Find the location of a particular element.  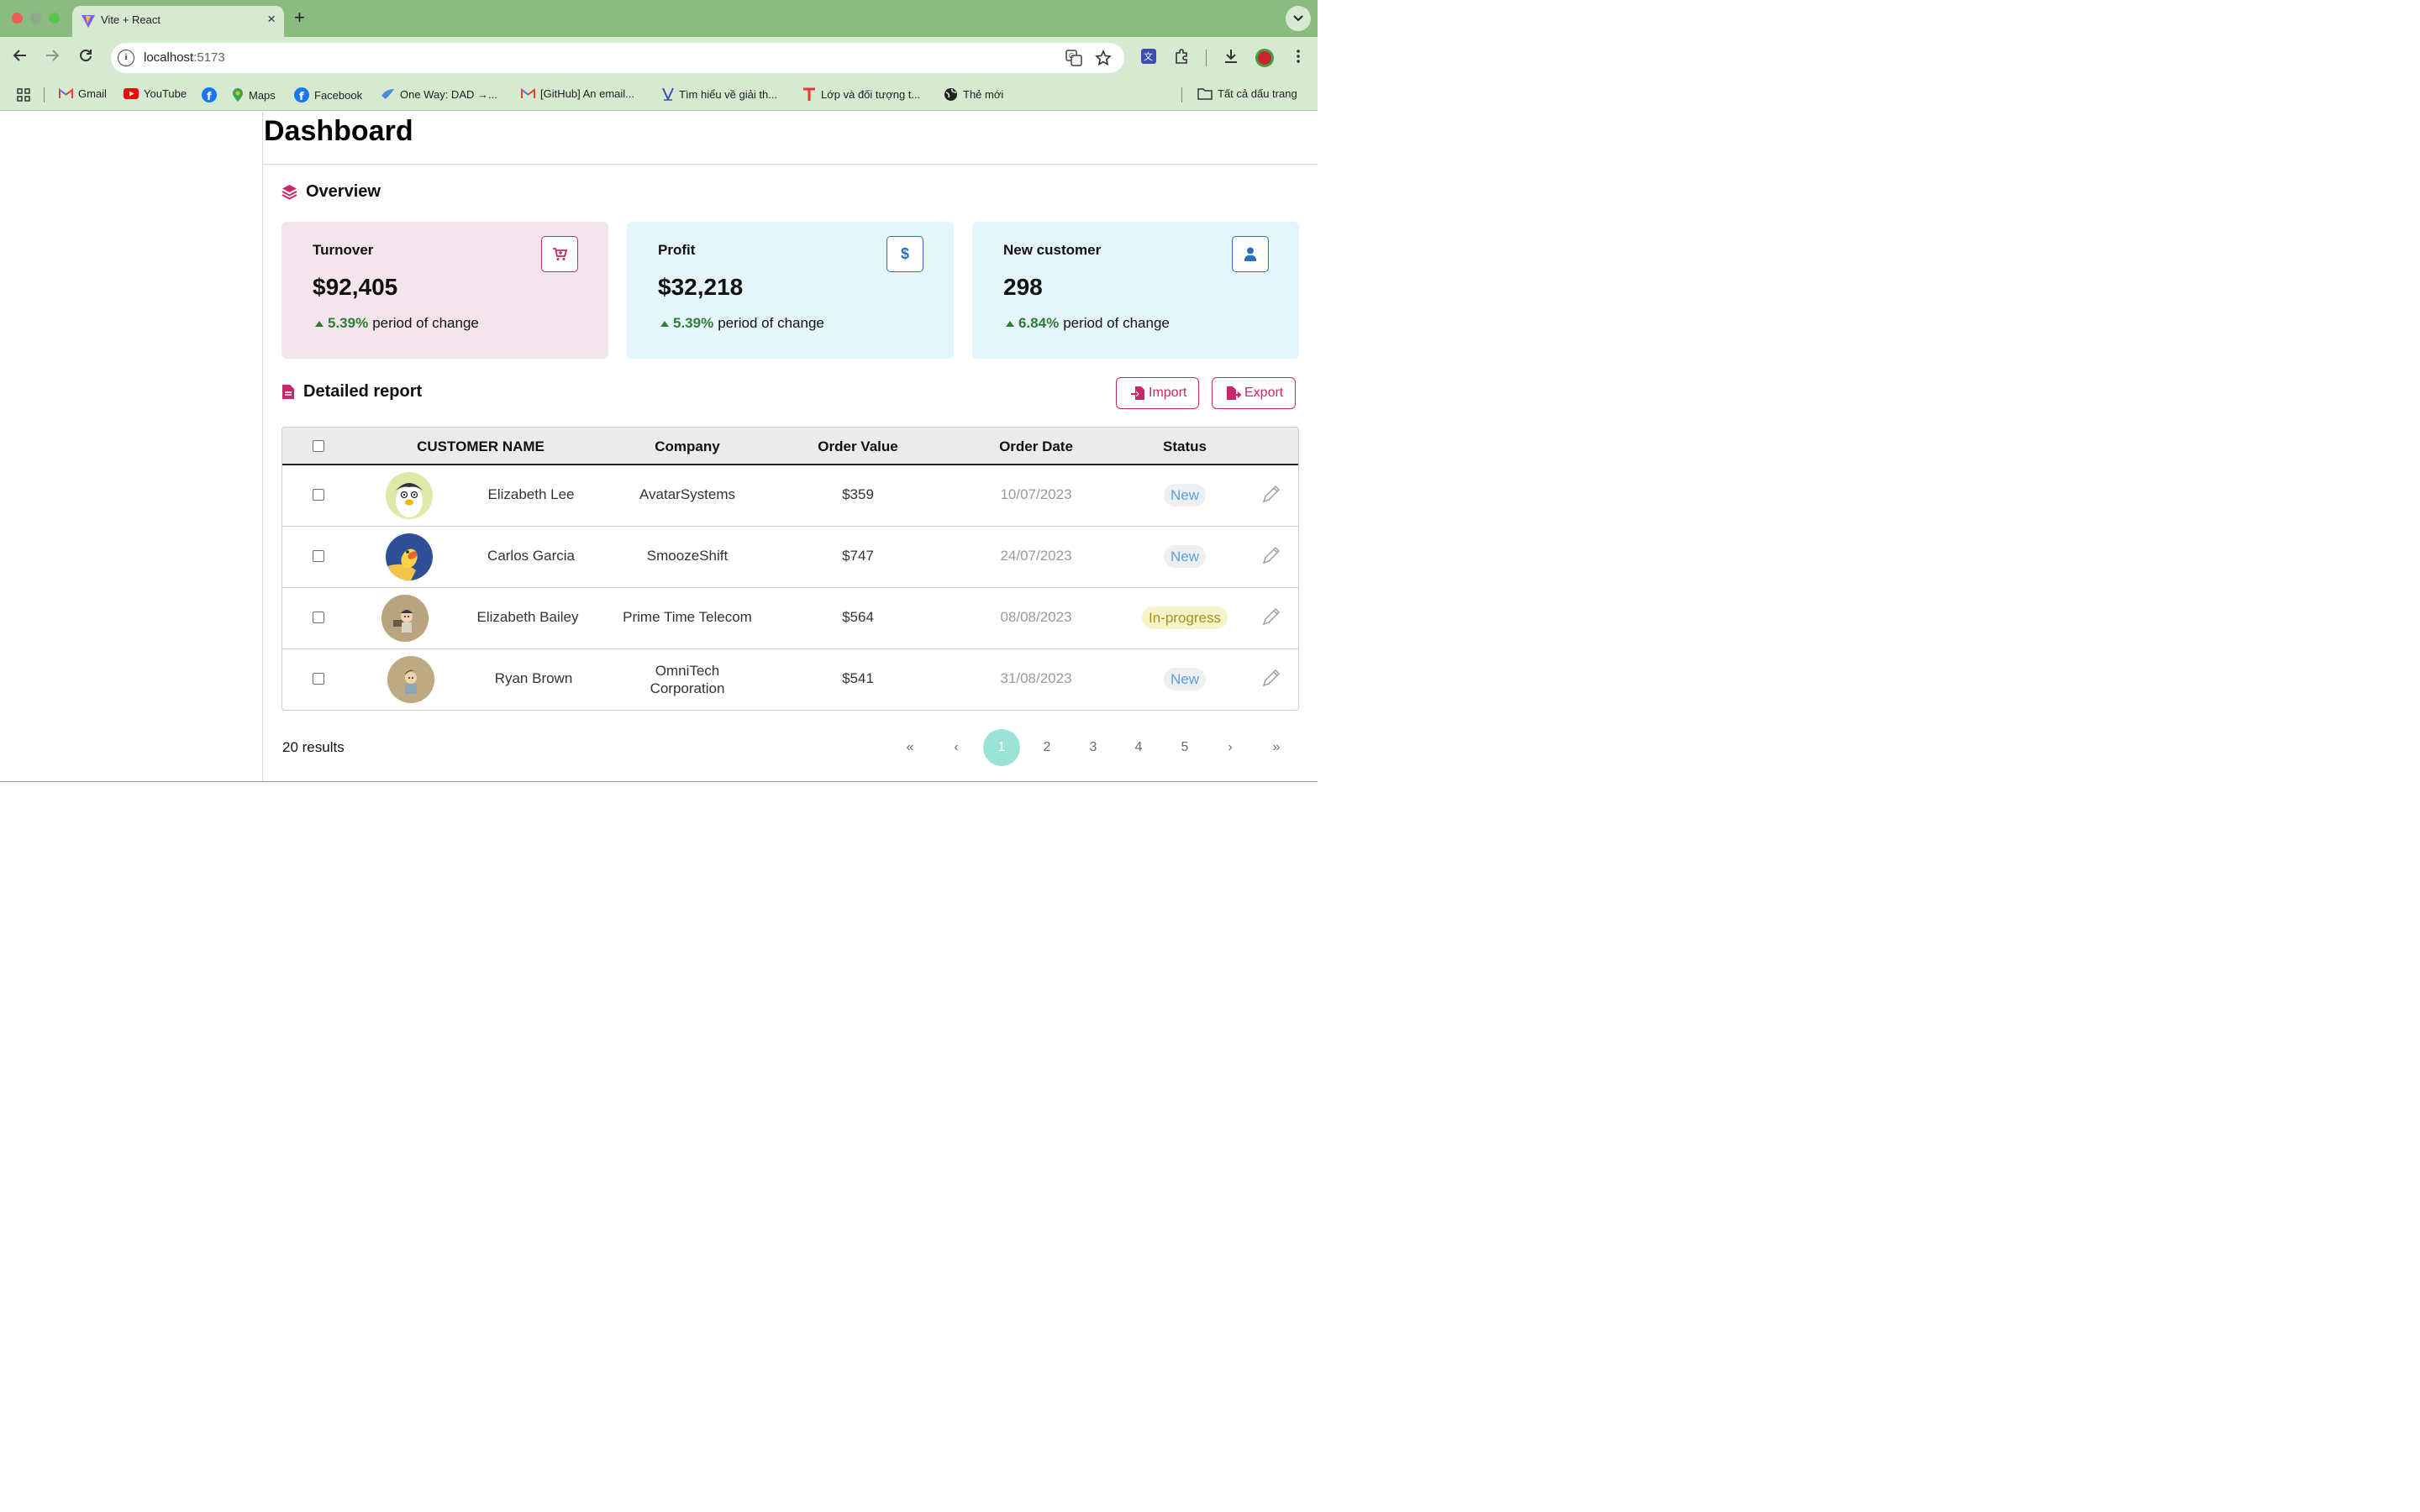

browser-tab: Vite + React × is located at coordinates (178, 21).